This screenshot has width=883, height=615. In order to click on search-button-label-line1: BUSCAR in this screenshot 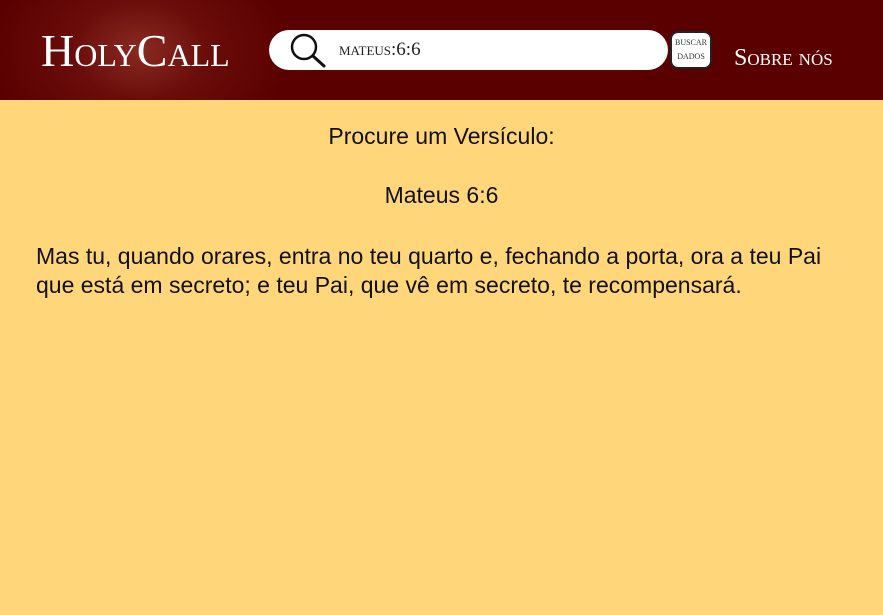, I will do `click(690, 42)`.